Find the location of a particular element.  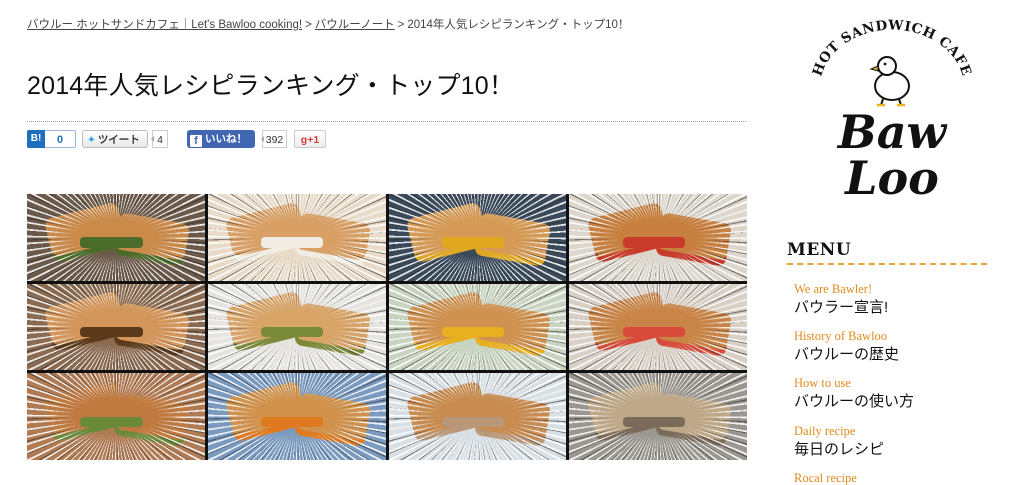

menu-item-jp-label: 毎日のレシピ is located at coordinates (839, 449).